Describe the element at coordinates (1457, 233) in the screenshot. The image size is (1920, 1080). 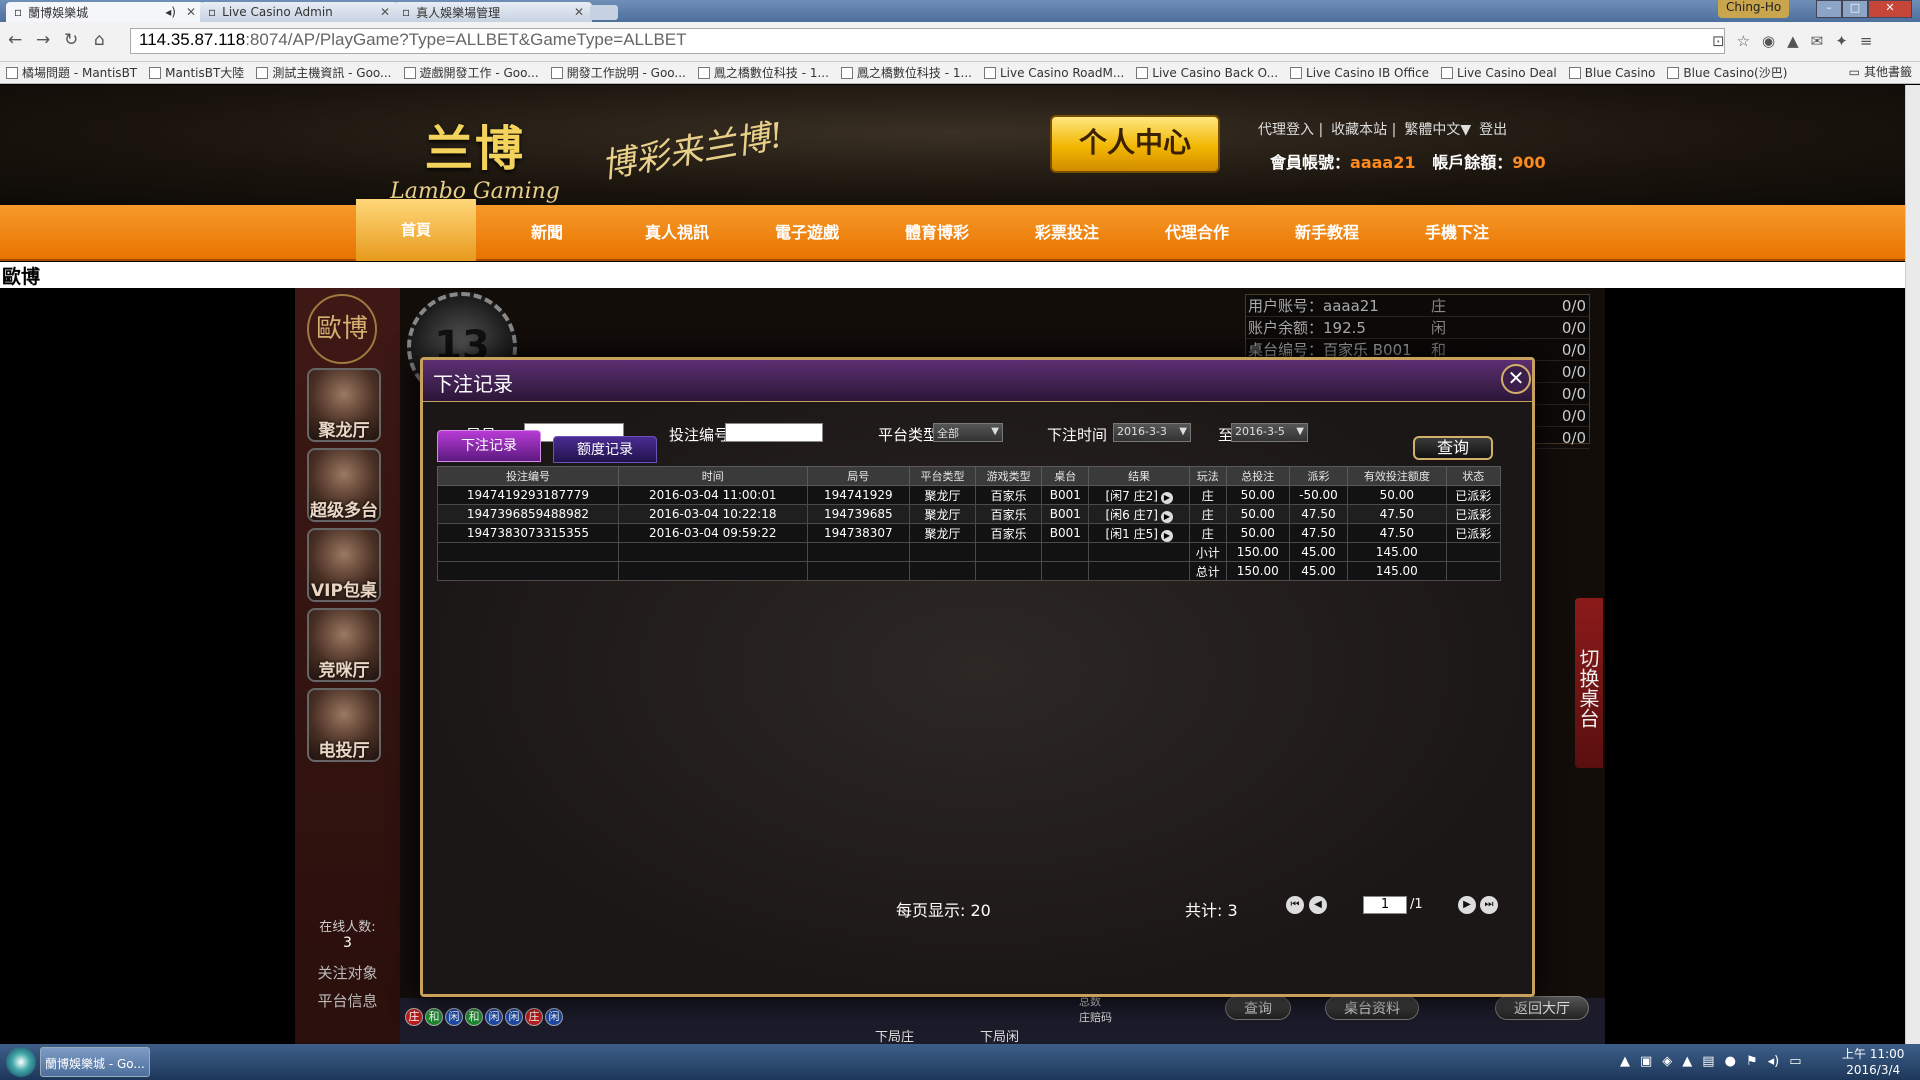
I see `nav-mobile: 手機下注` at that location.